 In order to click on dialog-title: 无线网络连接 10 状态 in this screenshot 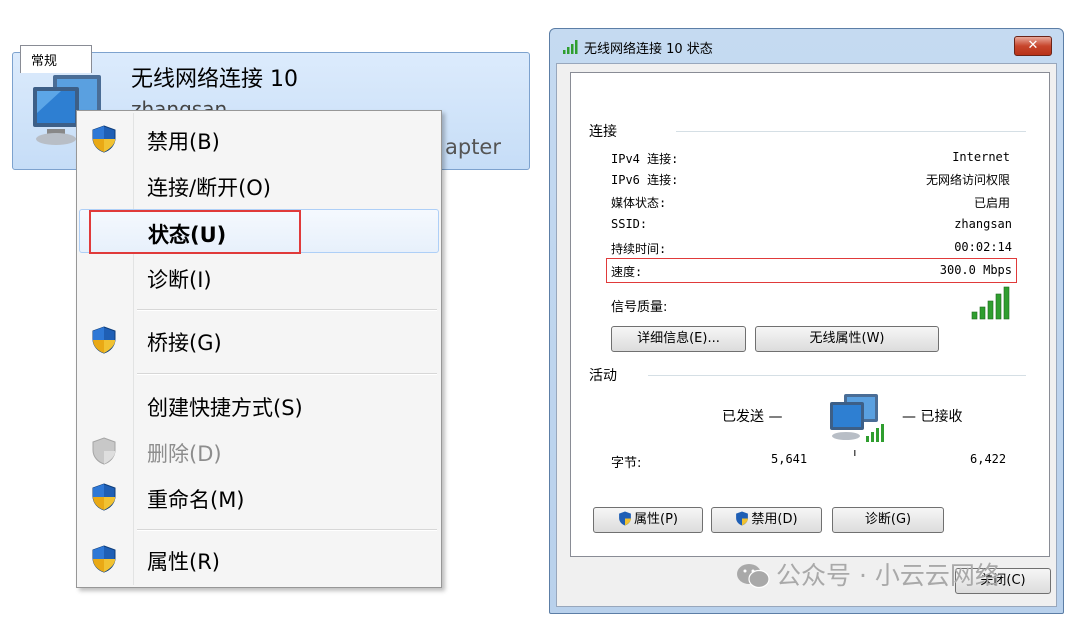, I will do `click(648, 49)`.